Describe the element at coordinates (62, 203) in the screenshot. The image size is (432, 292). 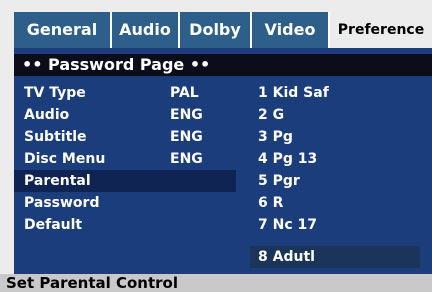
I see `setting-label: Password` at that location.